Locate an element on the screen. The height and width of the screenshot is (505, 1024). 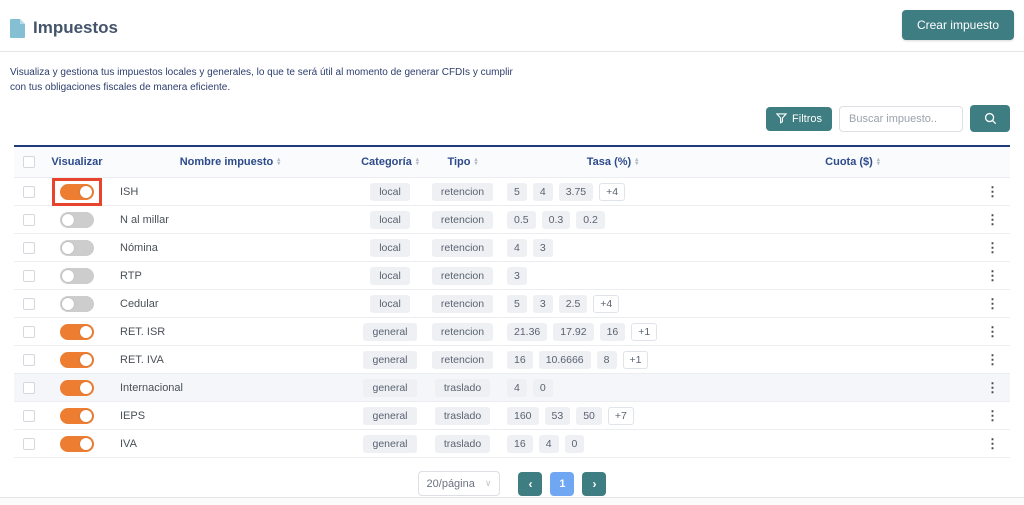
page-1-button: 1 is located at coordinates (562, 483).